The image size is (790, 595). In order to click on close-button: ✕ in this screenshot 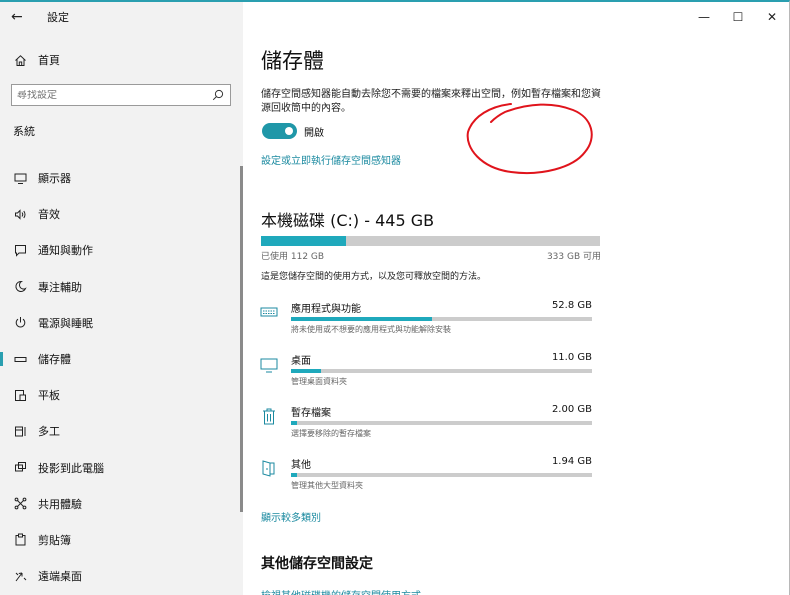, I will do `click(772, 17)`.